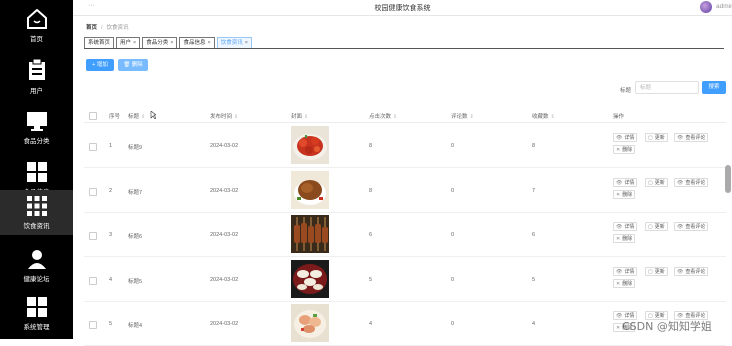 The image size is (732, 346). Describe the element at coordinates (99, 43) in the screenshot. I see `tab-label: 系统首页` at that location.